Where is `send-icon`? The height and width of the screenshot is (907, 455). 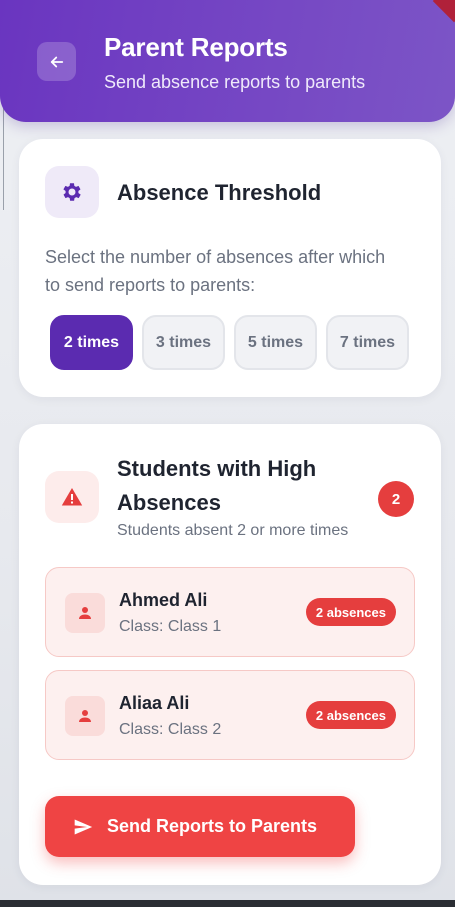
send-icon is located at coordinates (83, 826).